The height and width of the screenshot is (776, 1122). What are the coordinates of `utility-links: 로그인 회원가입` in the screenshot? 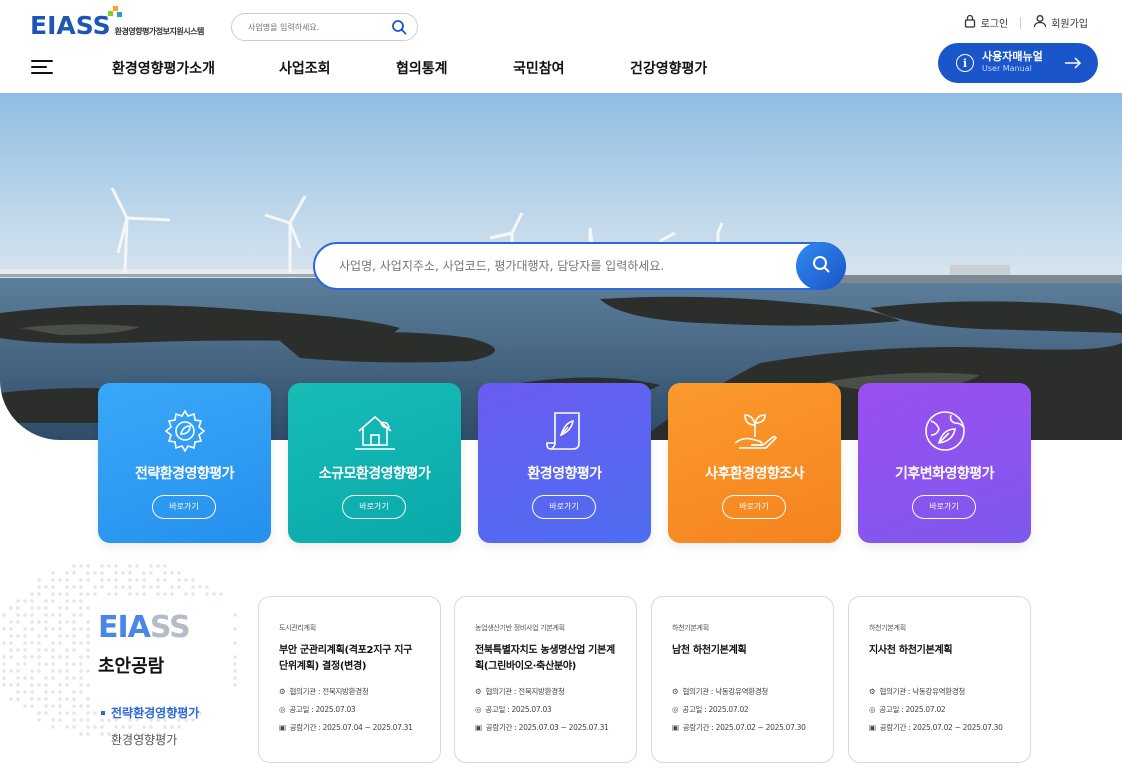 It's located at (1025, 22).